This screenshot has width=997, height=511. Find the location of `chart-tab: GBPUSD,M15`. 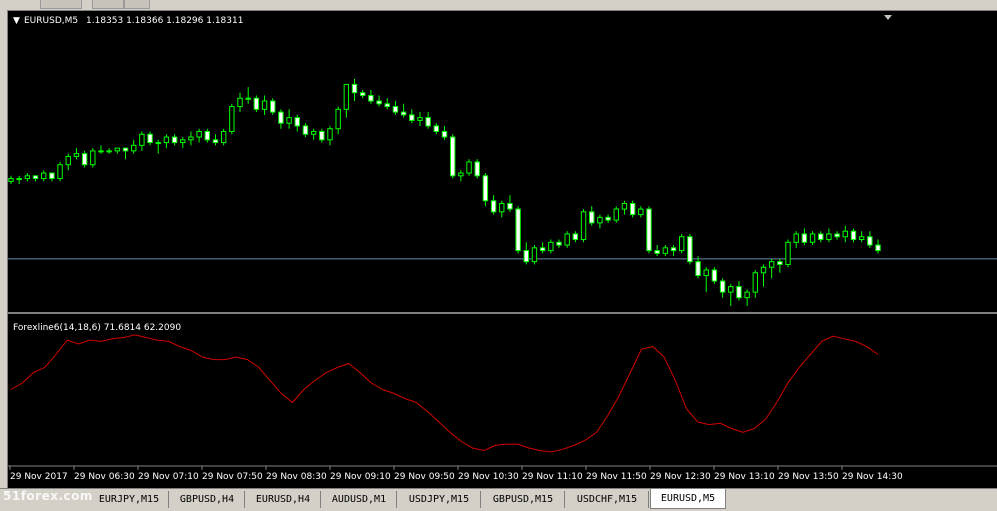

chart-tab: GBPUSD,M15 is located at coordinates (523, 499).